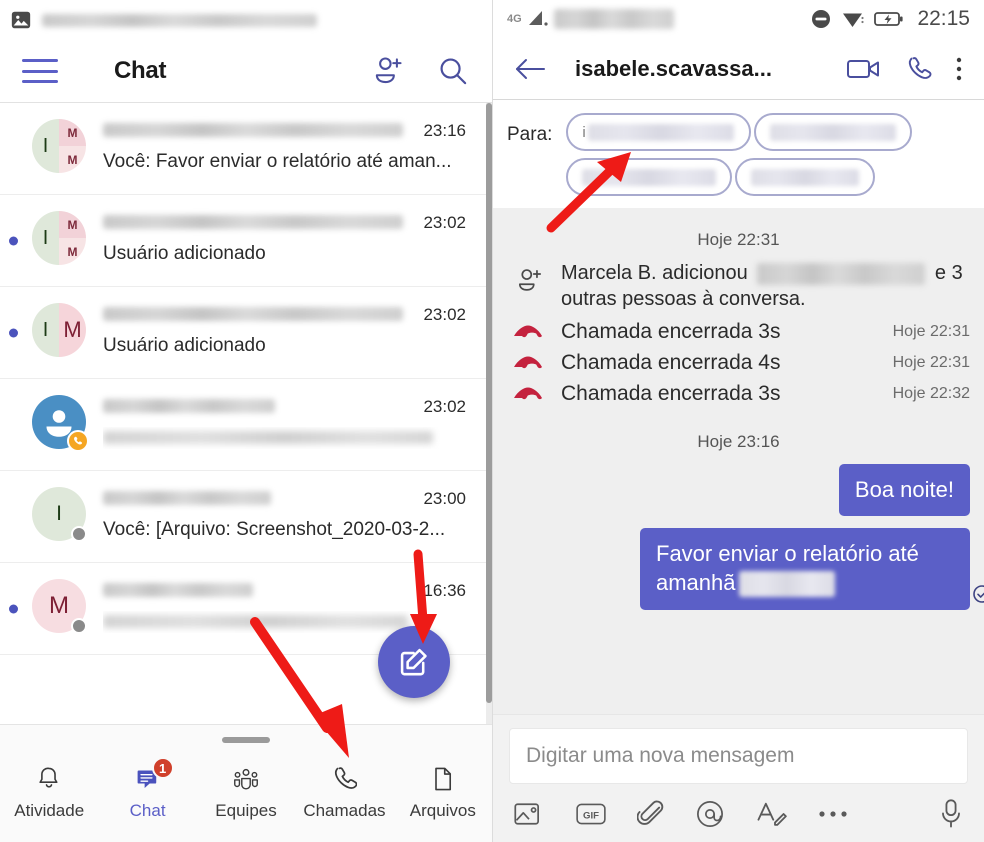  What do you see at coordinates (40, 71) in the screenshot?
I see `hamburger-menu-icon` at bounding box center [40, 71].